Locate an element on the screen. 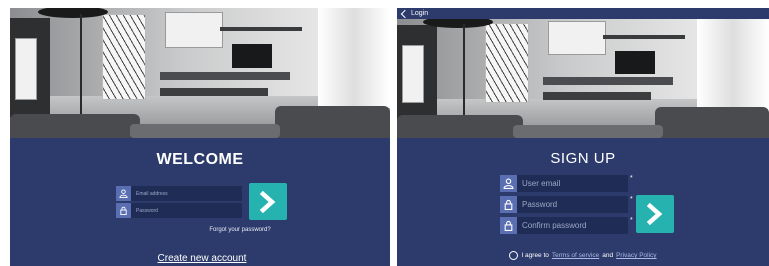 The width and height of the screenshot is (769, 266). confirm-password-placeholder: Confirm password is located at coordinates (554, 225).